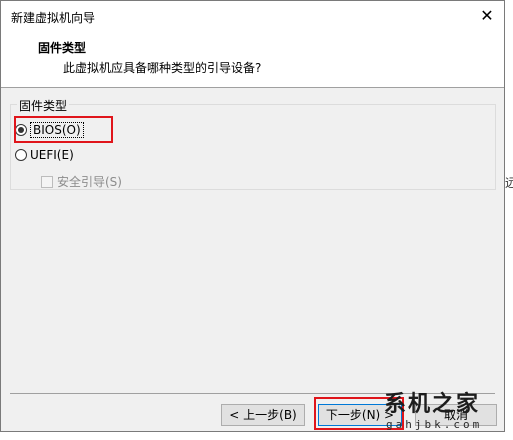  What do you see at coordinates (89, 182) in the screenshot?
I see `secure-boot-label: 安全引导(S)` at bounding box center [89, 182].